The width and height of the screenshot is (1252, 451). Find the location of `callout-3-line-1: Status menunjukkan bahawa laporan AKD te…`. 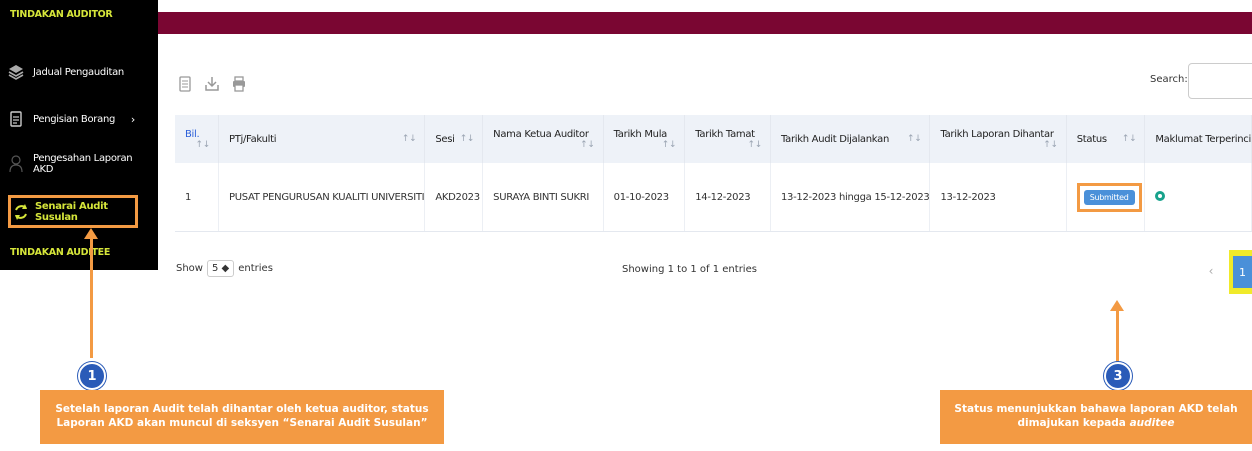

callout-3-line-1: Status menunjukkan bahawa laporan AKD te… is located at coordinates (1096, 409).